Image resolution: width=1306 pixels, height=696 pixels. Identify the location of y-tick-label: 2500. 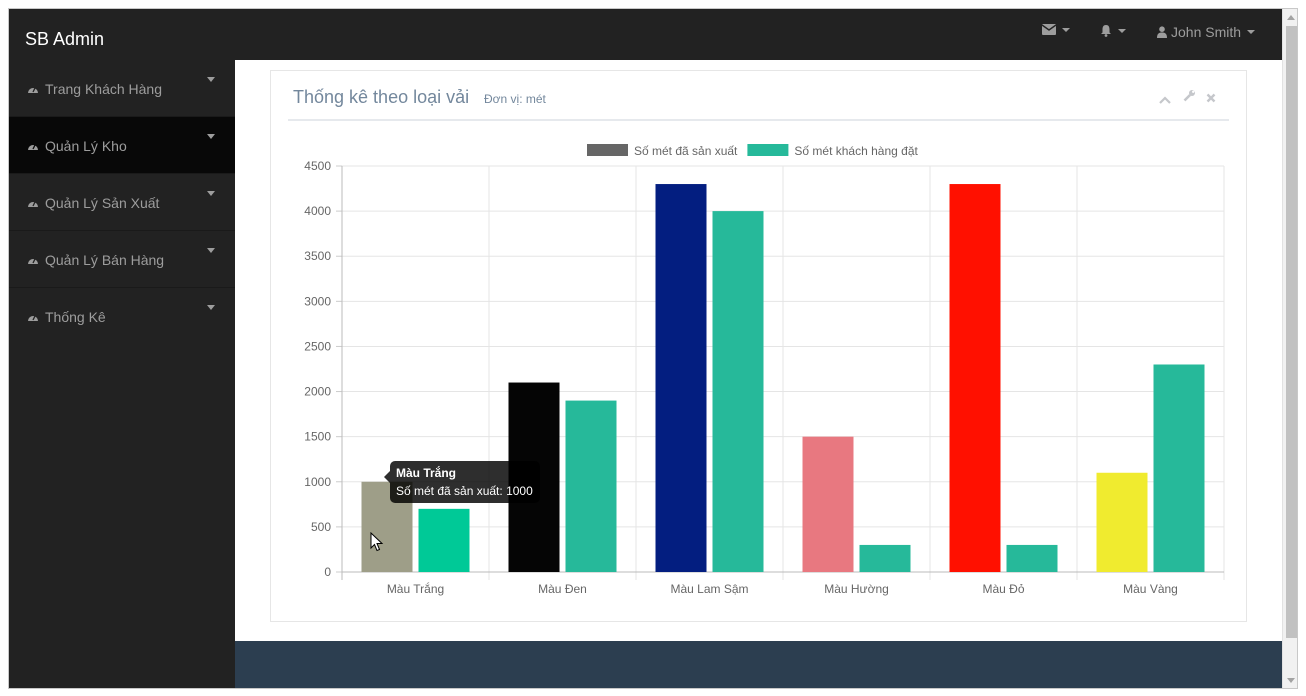
(317, 346).